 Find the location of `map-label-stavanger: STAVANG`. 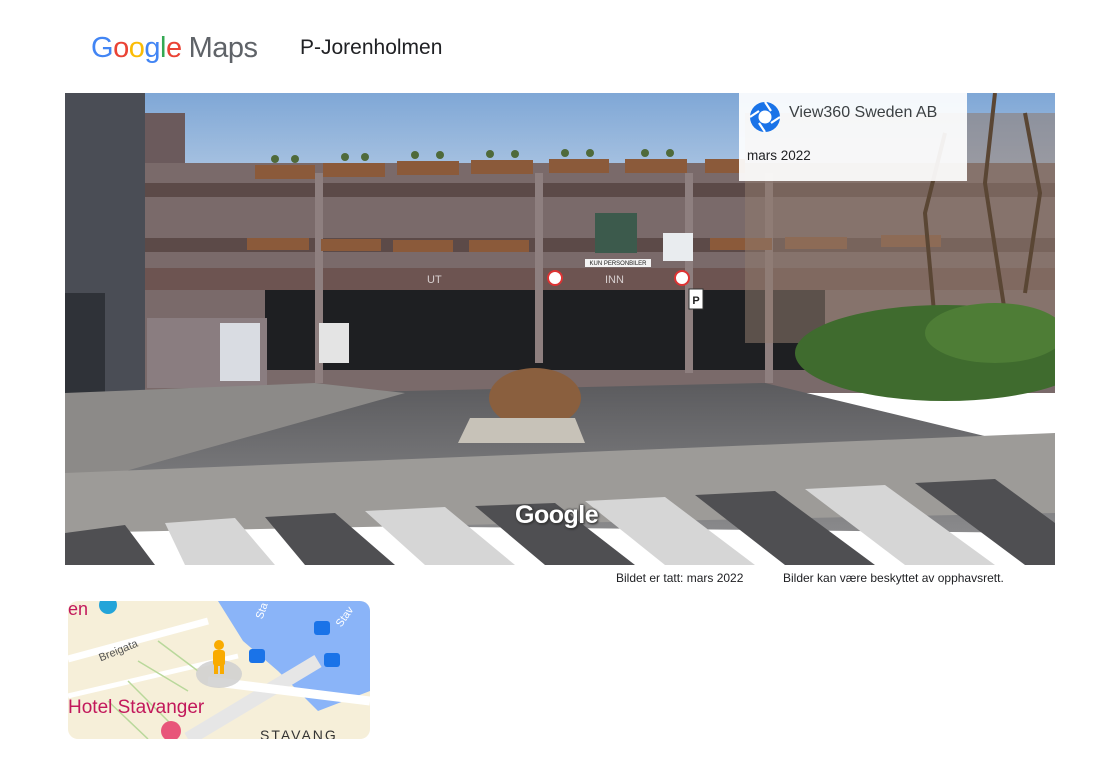

map-label-stavanger: STAVANG is located at coordinates (299, 733).